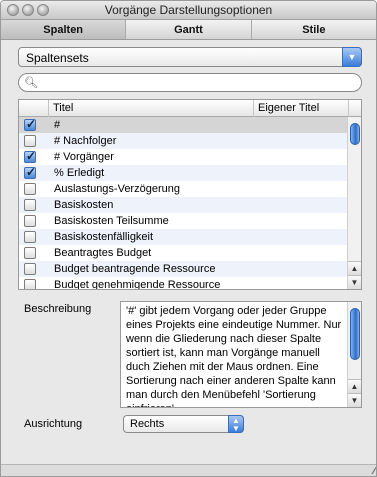  I want to click on row-title: Basiskosten Teilsumme, so click(111, 221).